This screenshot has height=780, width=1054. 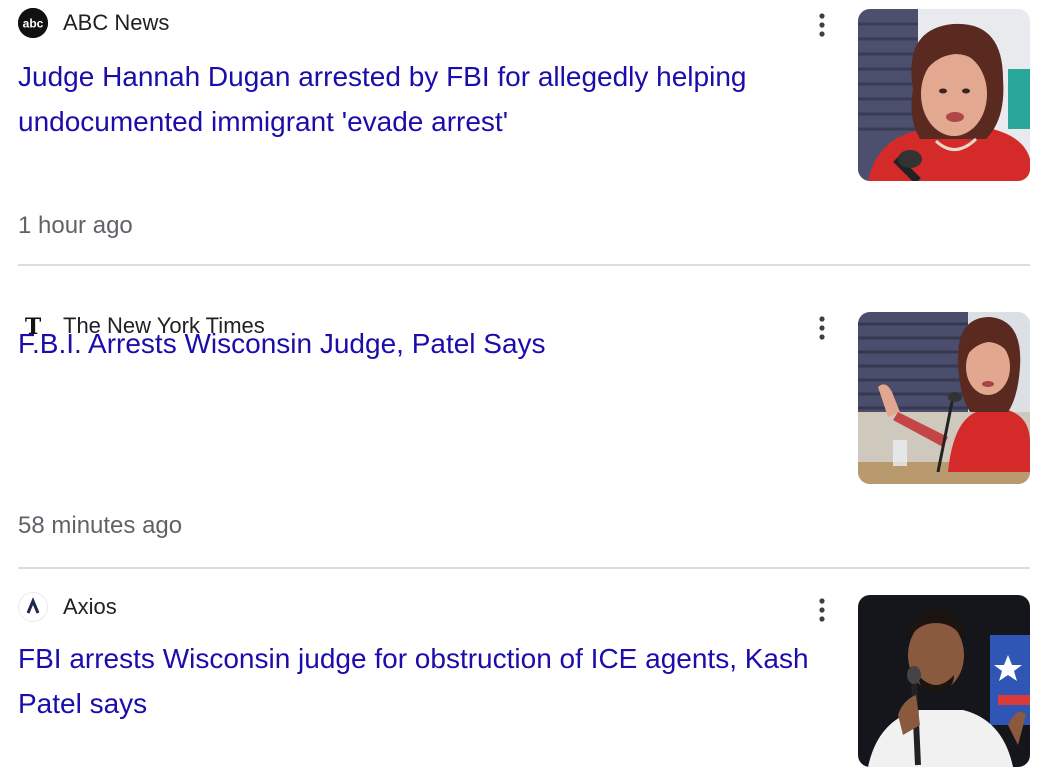 I want to click on source-name: ABC News, so click(x=116, y=22).